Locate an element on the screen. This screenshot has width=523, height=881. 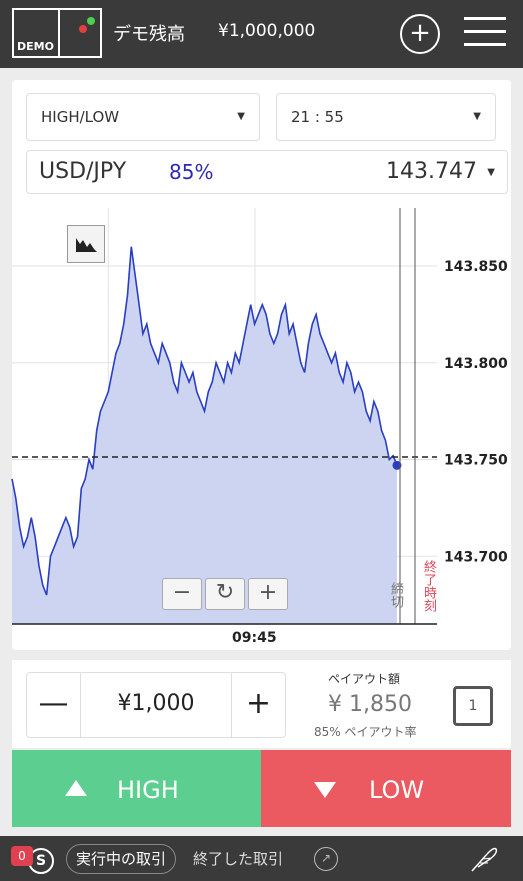
y-tick-label: 143.700 is located at coordinates (476, 557).